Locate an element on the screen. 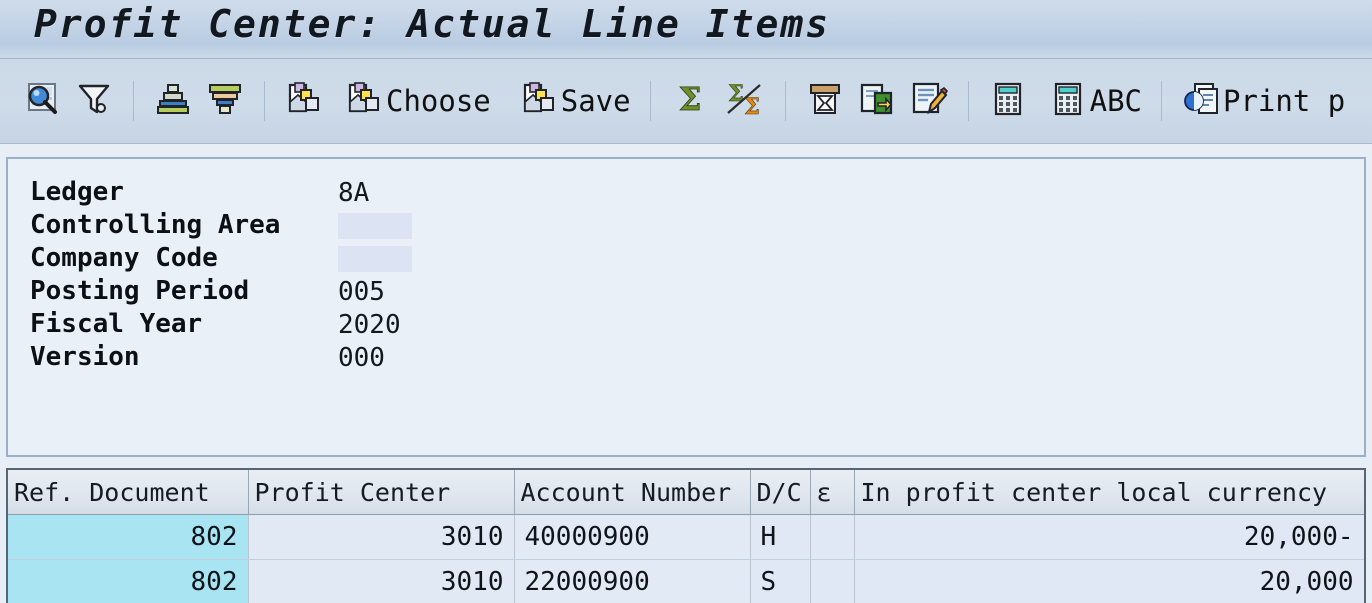 The height and width of the screenshot is (603, 1372). controlling-area-input is located at coordinates (375, 226).